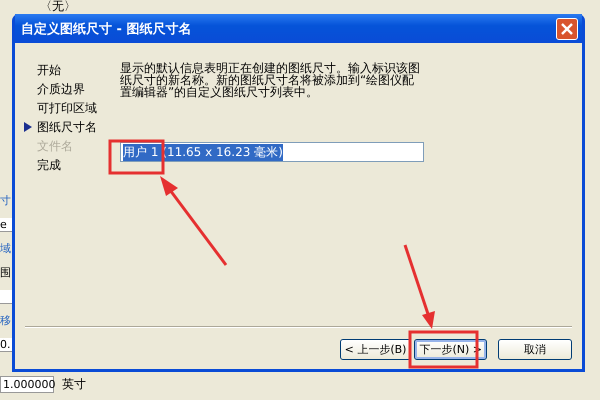  Describe the element at coordinates (49, 70) in the screenshot. I see `wizard-step: 开始` at that location.